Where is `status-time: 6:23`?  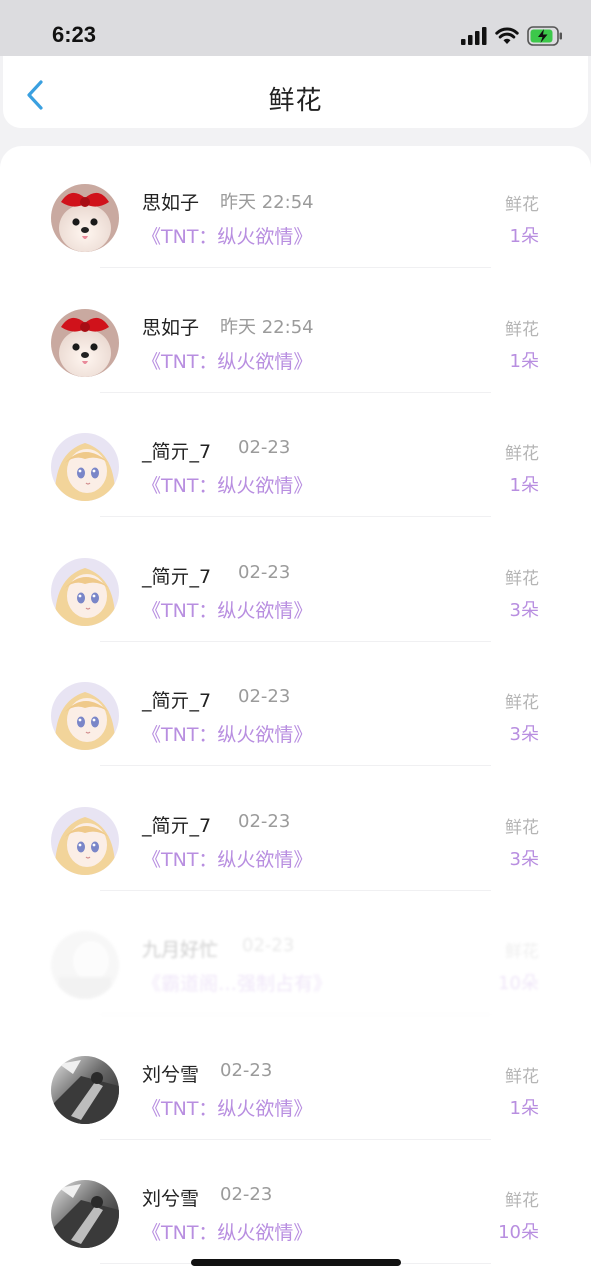 status-time: 6:23 is located at coordinates (74, 34).